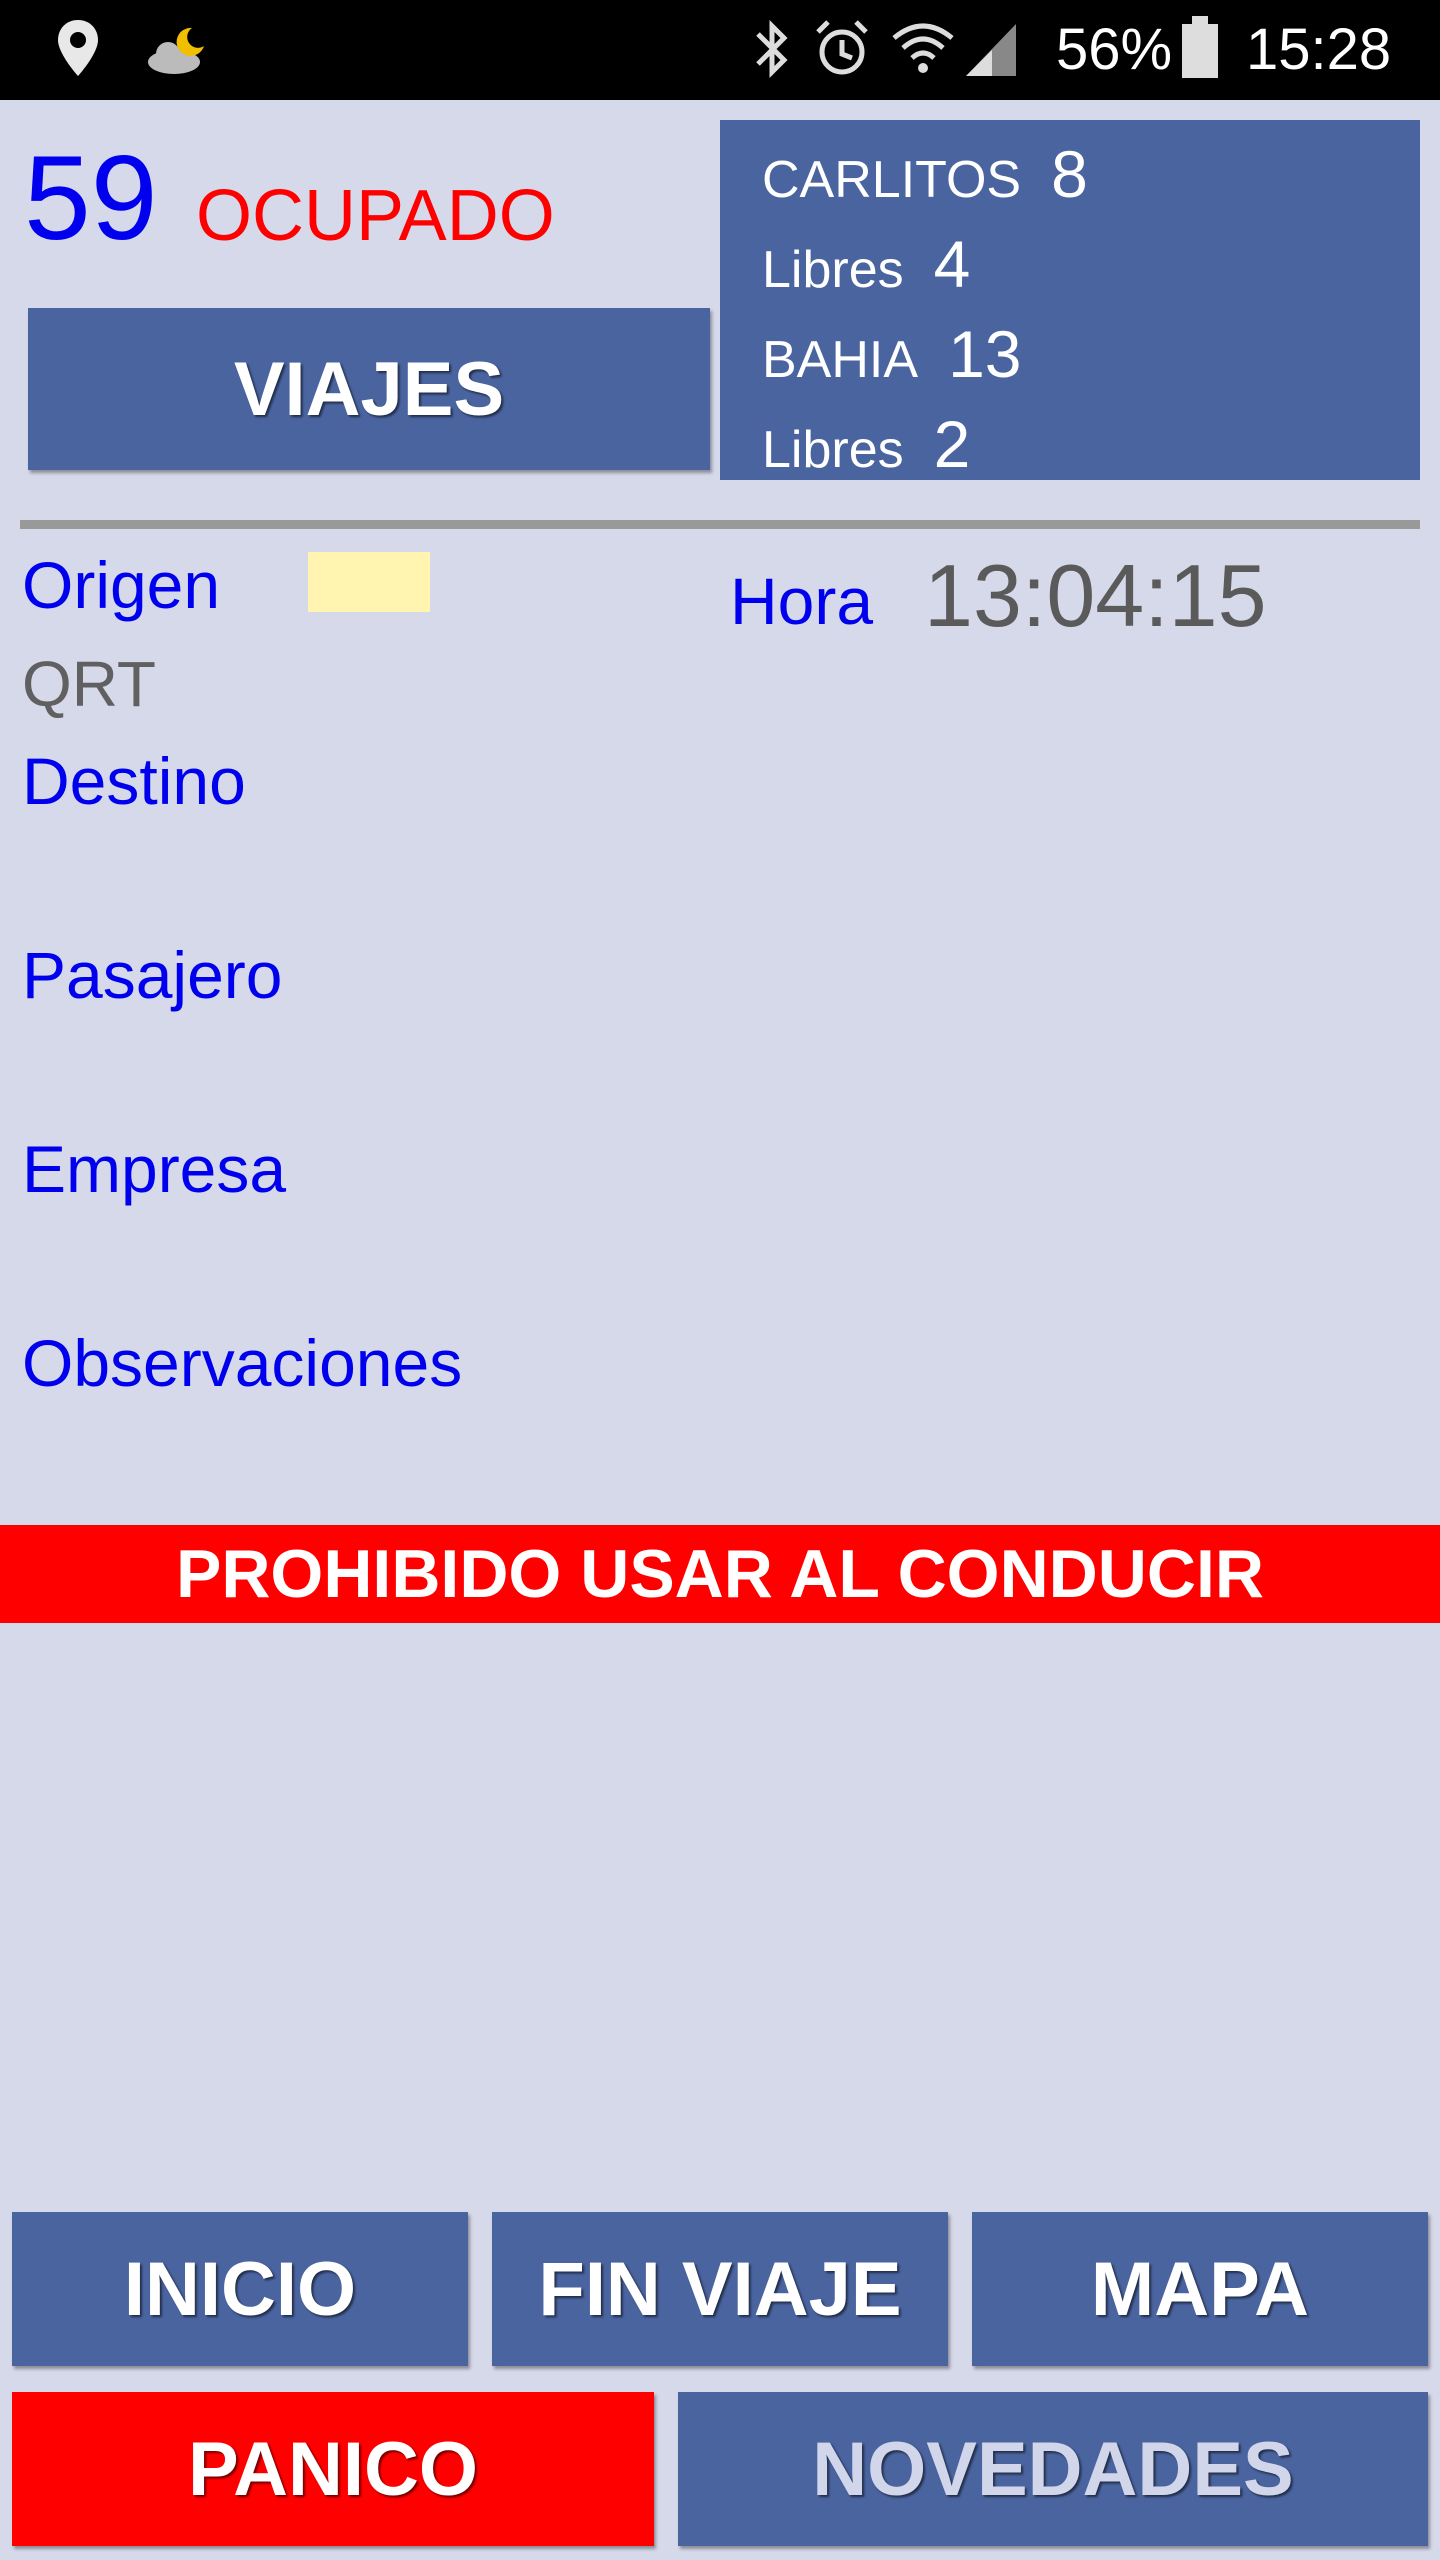  I want to click on unit-status: OCUPADO, so click(375, 216).